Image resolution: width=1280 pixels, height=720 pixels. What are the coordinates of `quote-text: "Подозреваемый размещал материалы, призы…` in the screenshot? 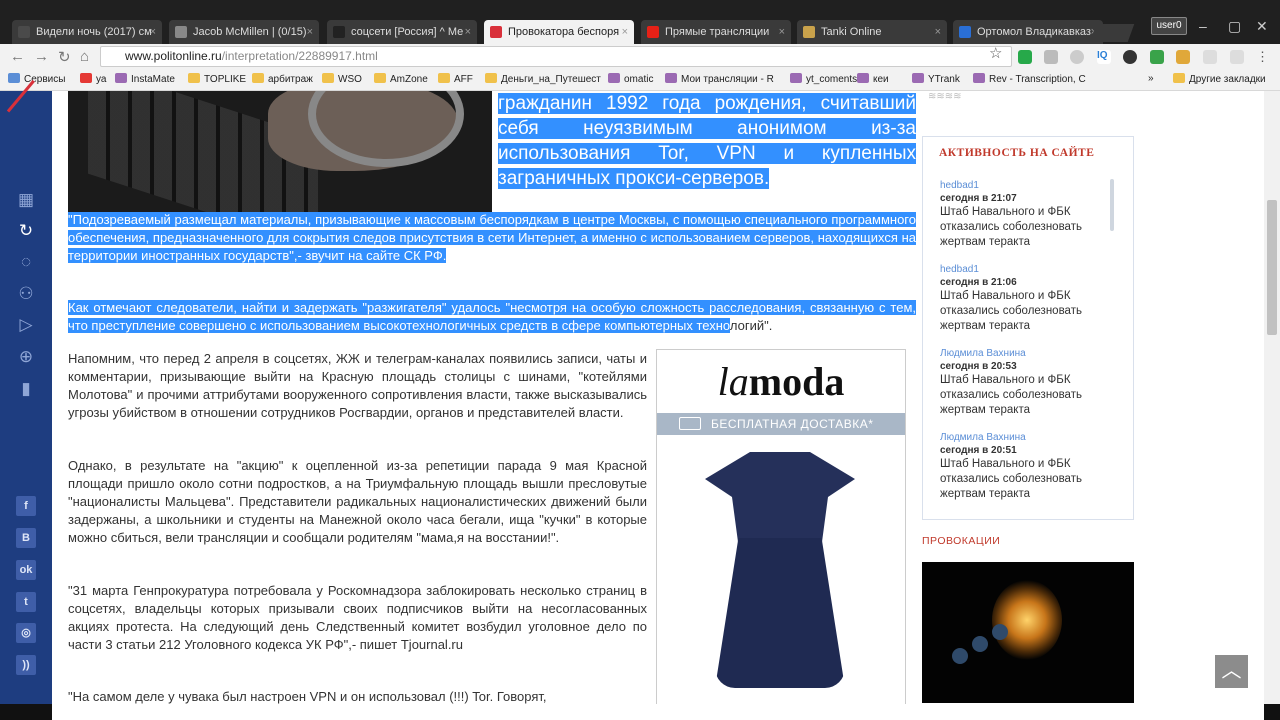 It's located at (492, 237).